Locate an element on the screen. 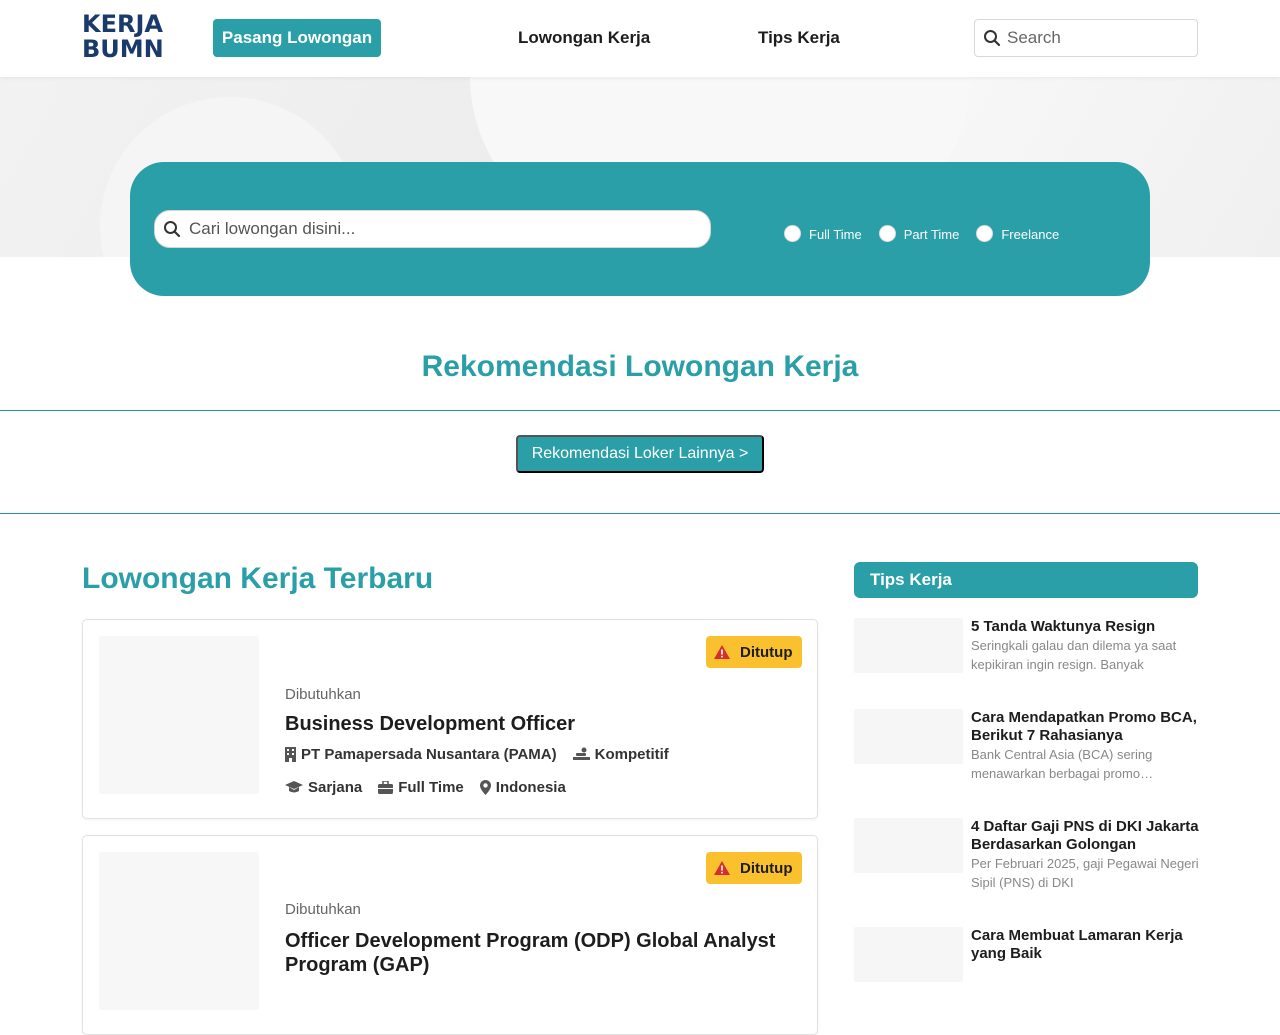 The height and width of the screenshot is (1035, 1280). building-icon is located at coordinates (290, 754).